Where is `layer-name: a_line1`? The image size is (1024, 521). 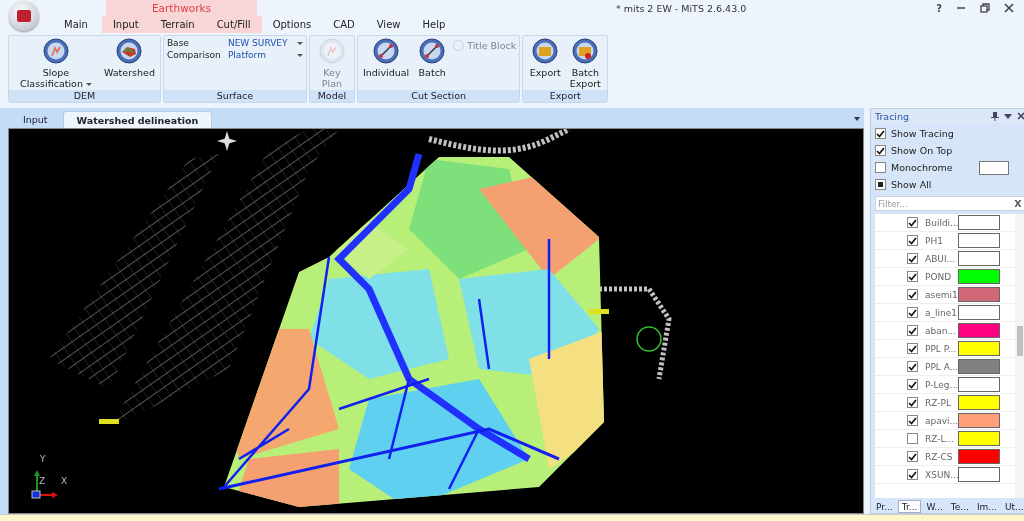 layer-name: a_line1 is located at coordinates (941, 312).